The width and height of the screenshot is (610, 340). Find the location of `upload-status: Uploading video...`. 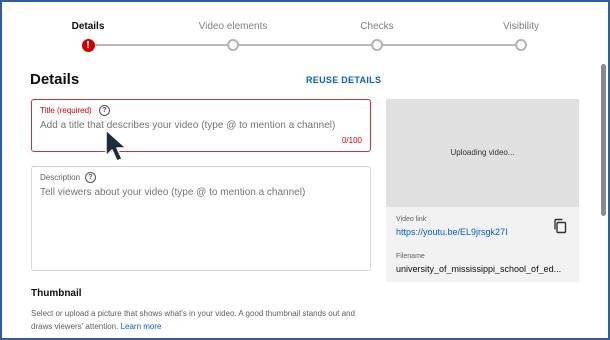

upload-status: Uploading video... is located at coordinates (482, 152).